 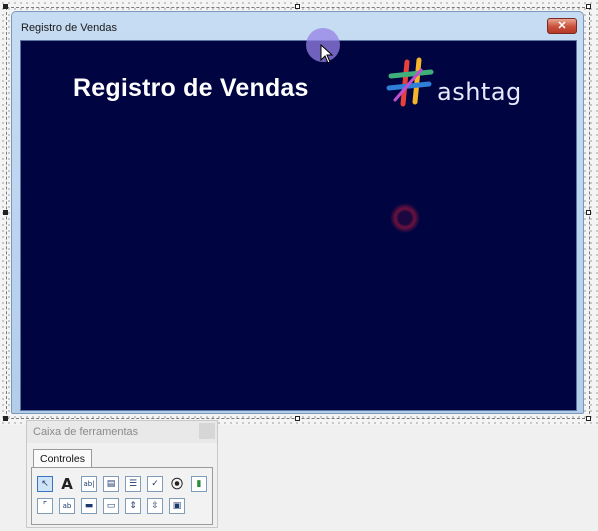 I want to click on multipage-icon: ▭, so click(x=111, y=506).